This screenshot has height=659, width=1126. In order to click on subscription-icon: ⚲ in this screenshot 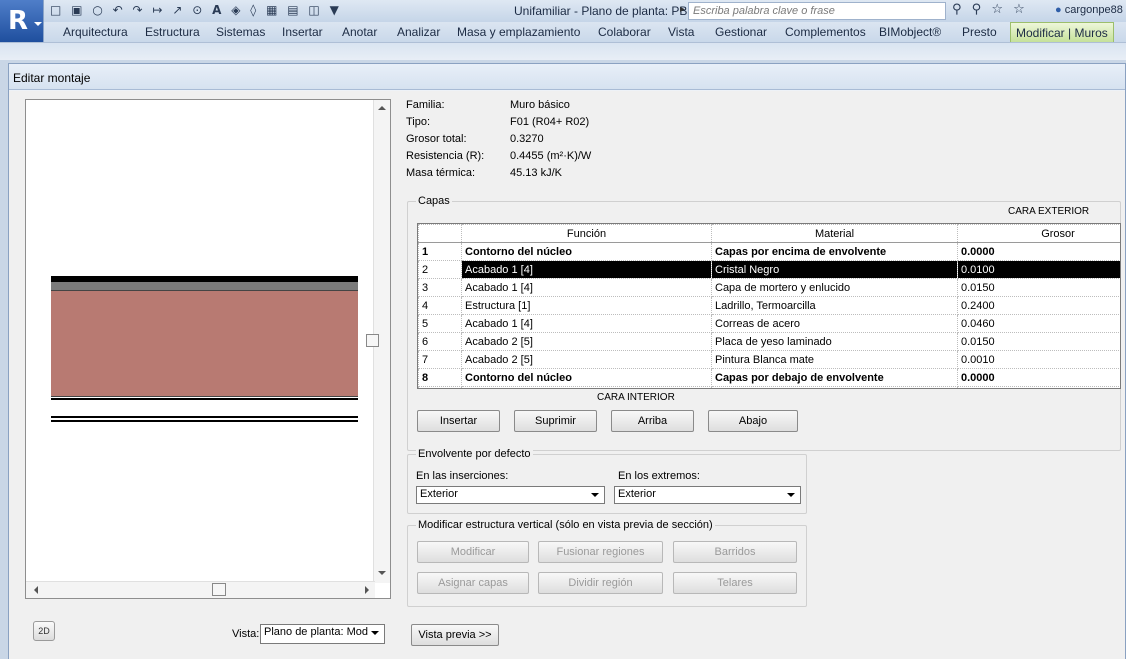, I will do `click(977, 9)`.